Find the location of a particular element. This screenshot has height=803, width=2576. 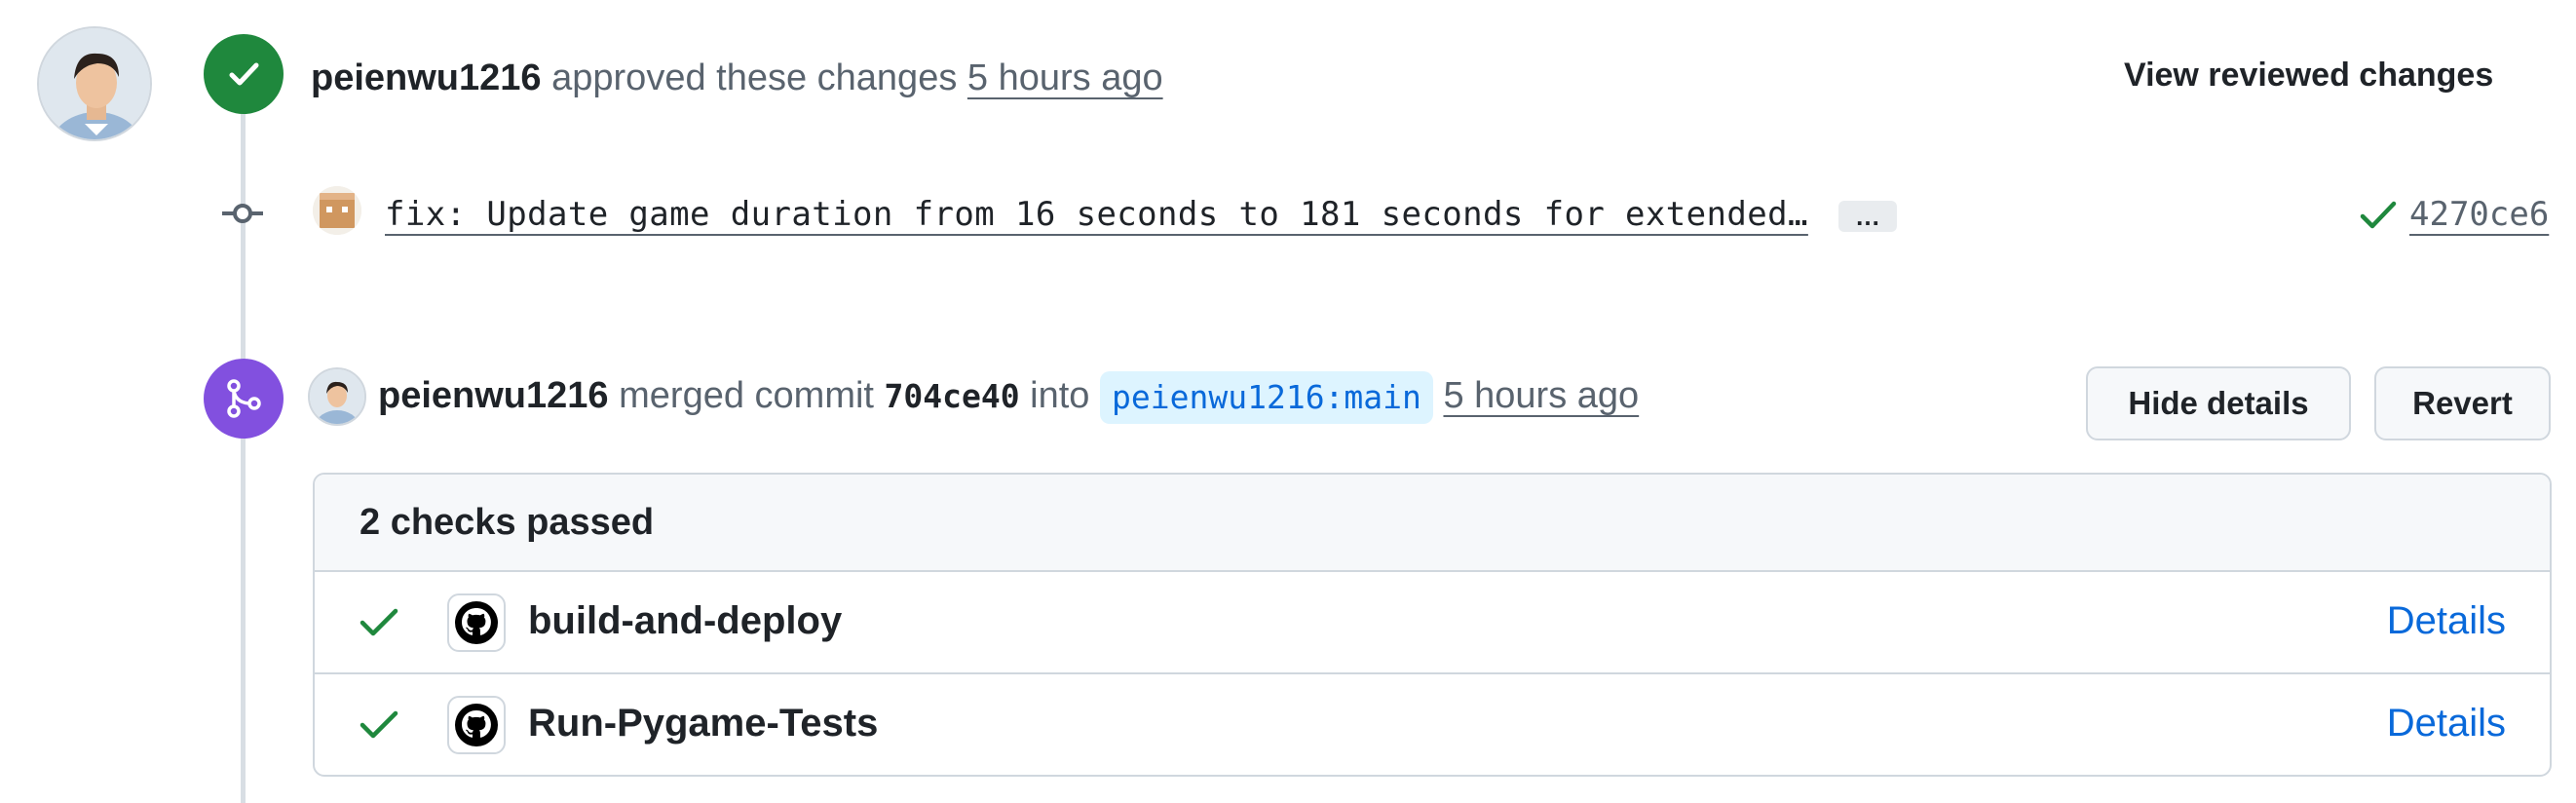

hide-details-button: Hide details is located at coordinates (2218, 403).